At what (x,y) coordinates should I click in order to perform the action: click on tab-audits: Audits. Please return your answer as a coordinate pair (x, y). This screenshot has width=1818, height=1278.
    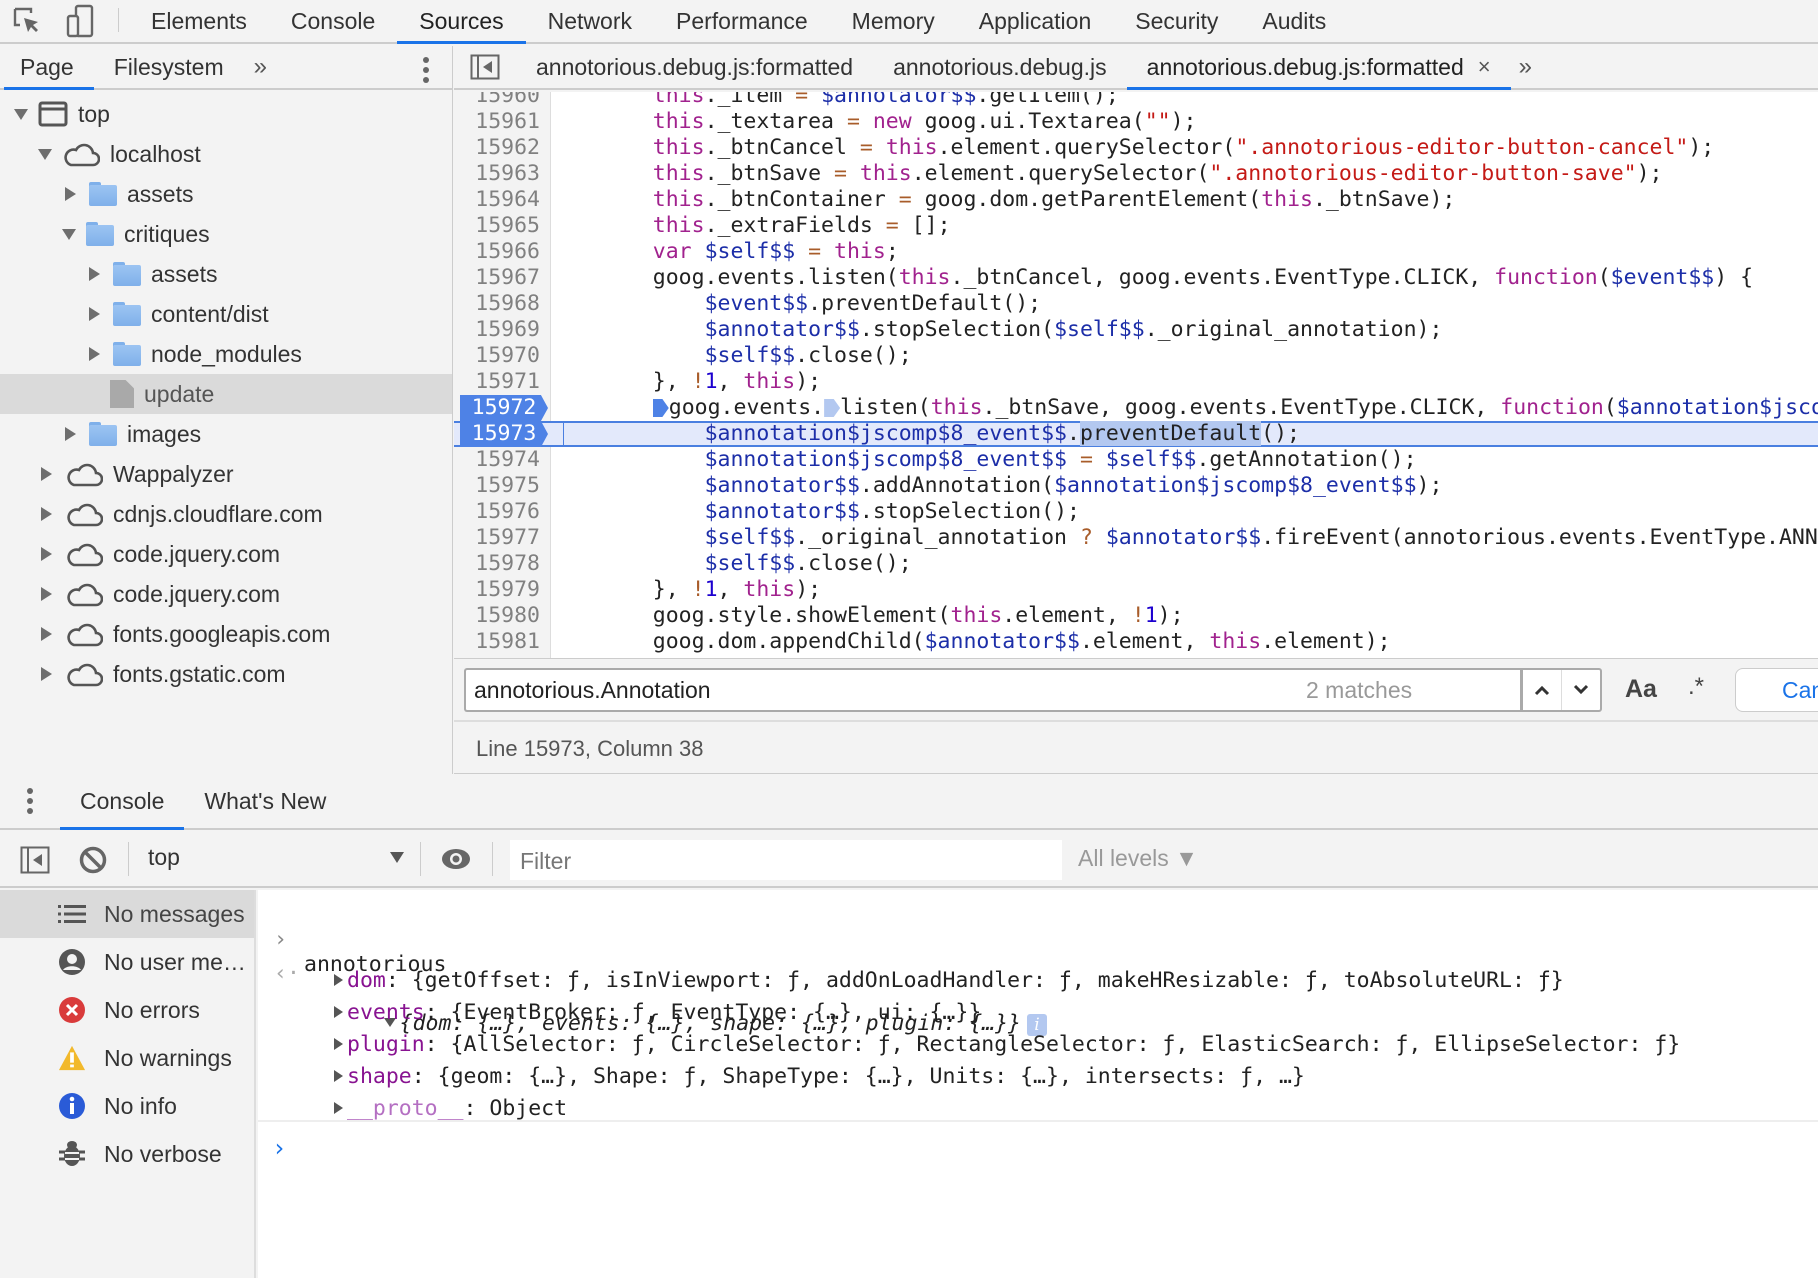
    Looking at the image, I should click on (1294, 21).